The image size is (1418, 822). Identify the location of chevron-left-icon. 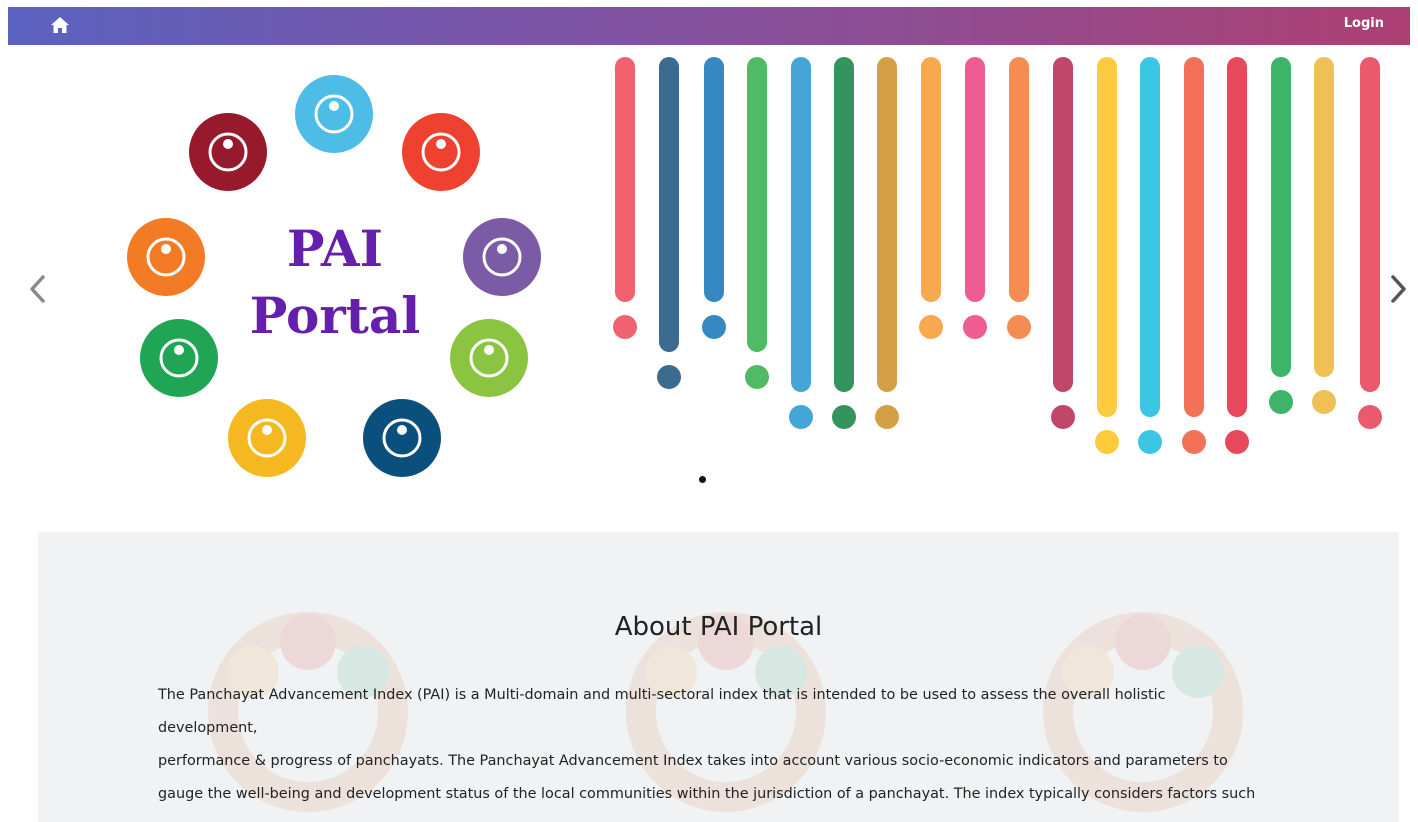
(38, 289).